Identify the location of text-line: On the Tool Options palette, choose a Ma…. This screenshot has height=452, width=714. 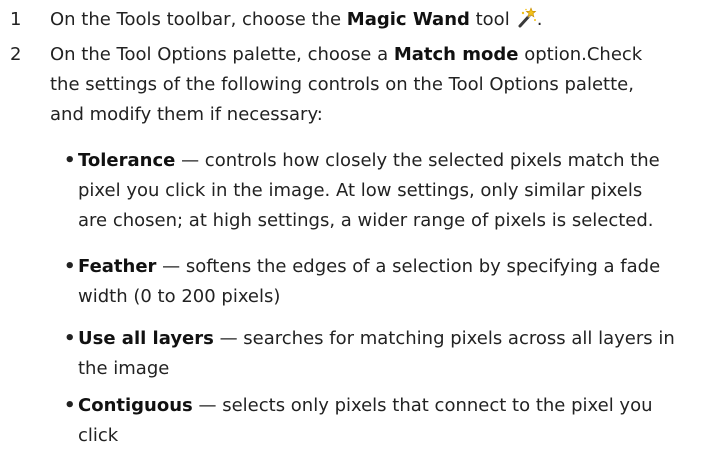
(380, 55).